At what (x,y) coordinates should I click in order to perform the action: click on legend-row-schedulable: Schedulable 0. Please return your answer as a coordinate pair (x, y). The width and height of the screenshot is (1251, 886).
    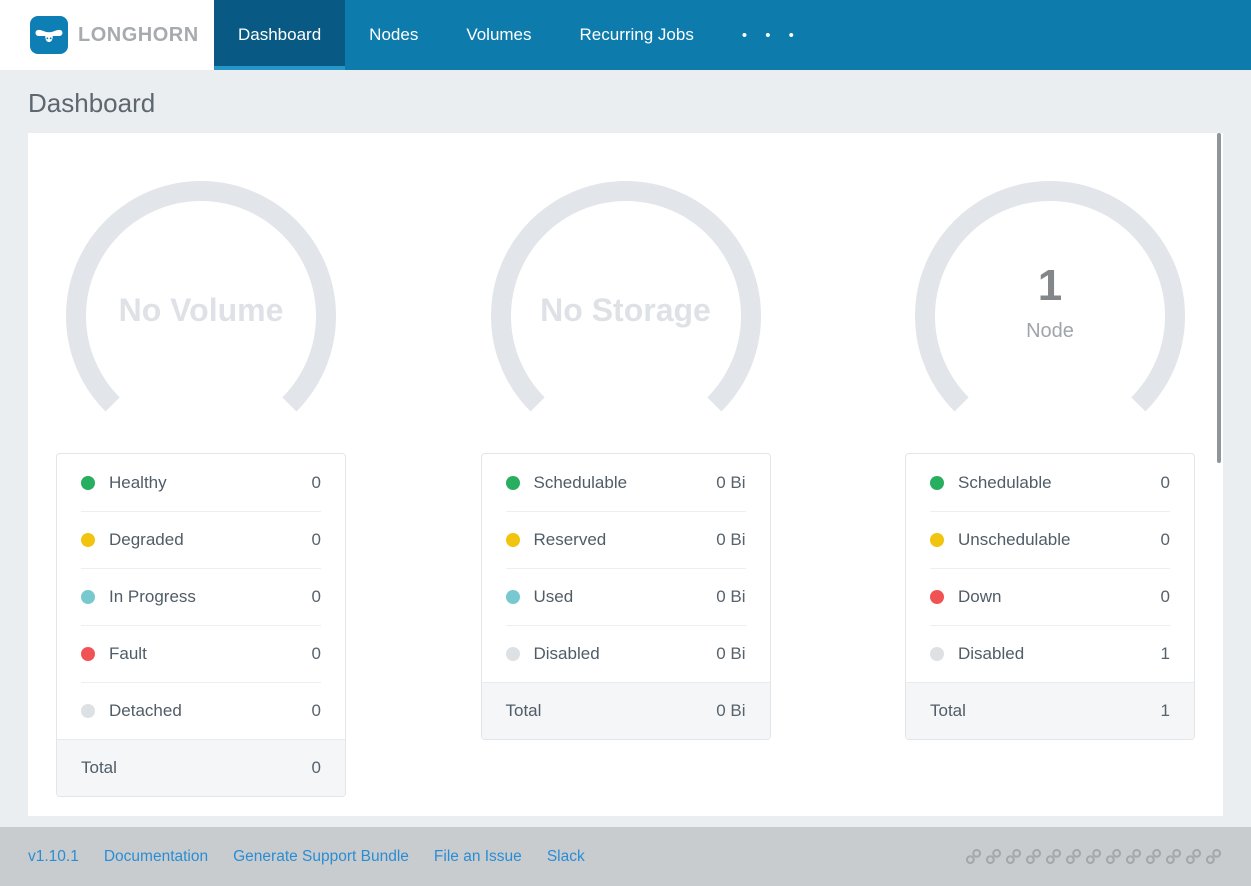
    Looking at the image, I should click on (1050, 482).